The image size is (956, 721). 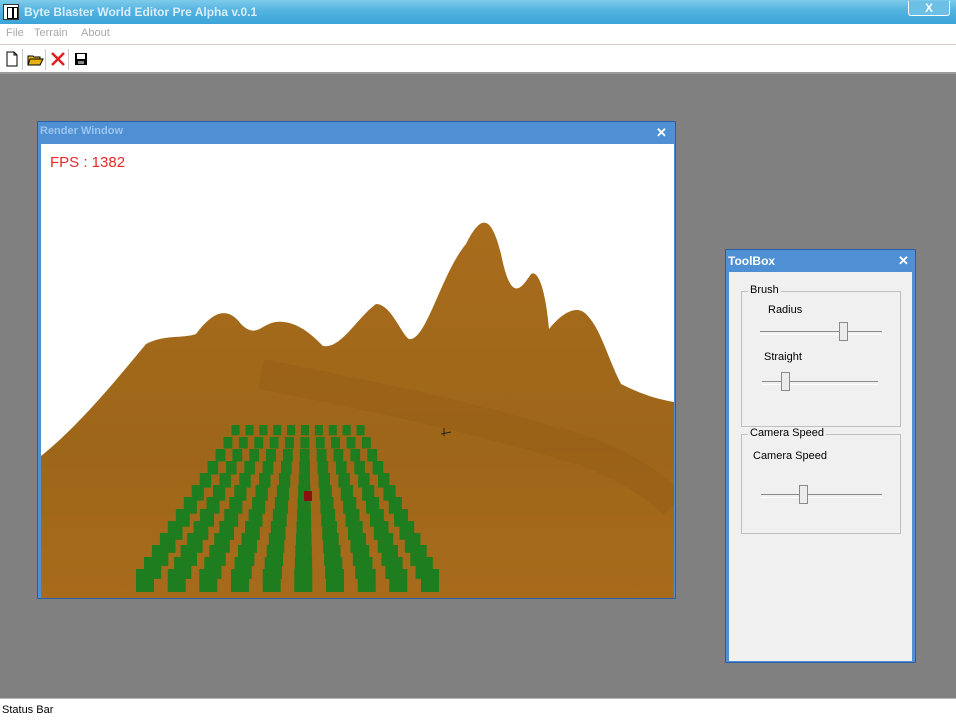 I want to click on open-folder-icon, so click(x=35, y=60).